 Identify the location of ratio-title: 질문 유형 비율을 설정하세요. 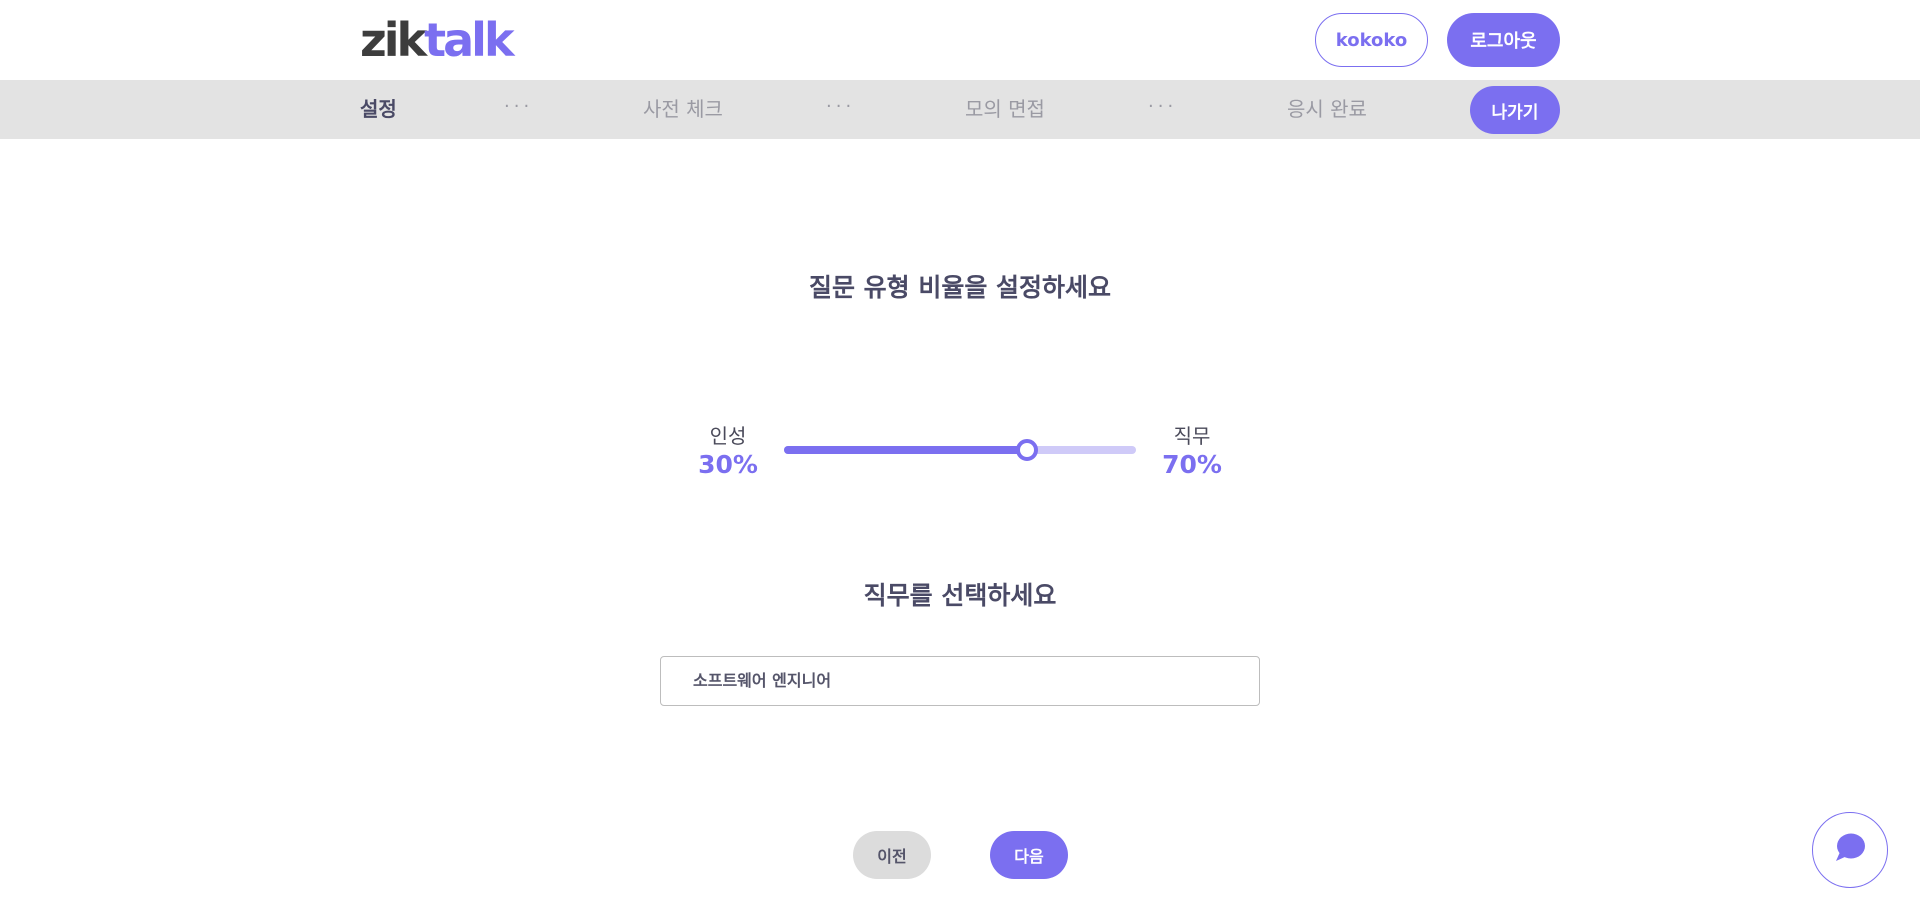
(960, 287).